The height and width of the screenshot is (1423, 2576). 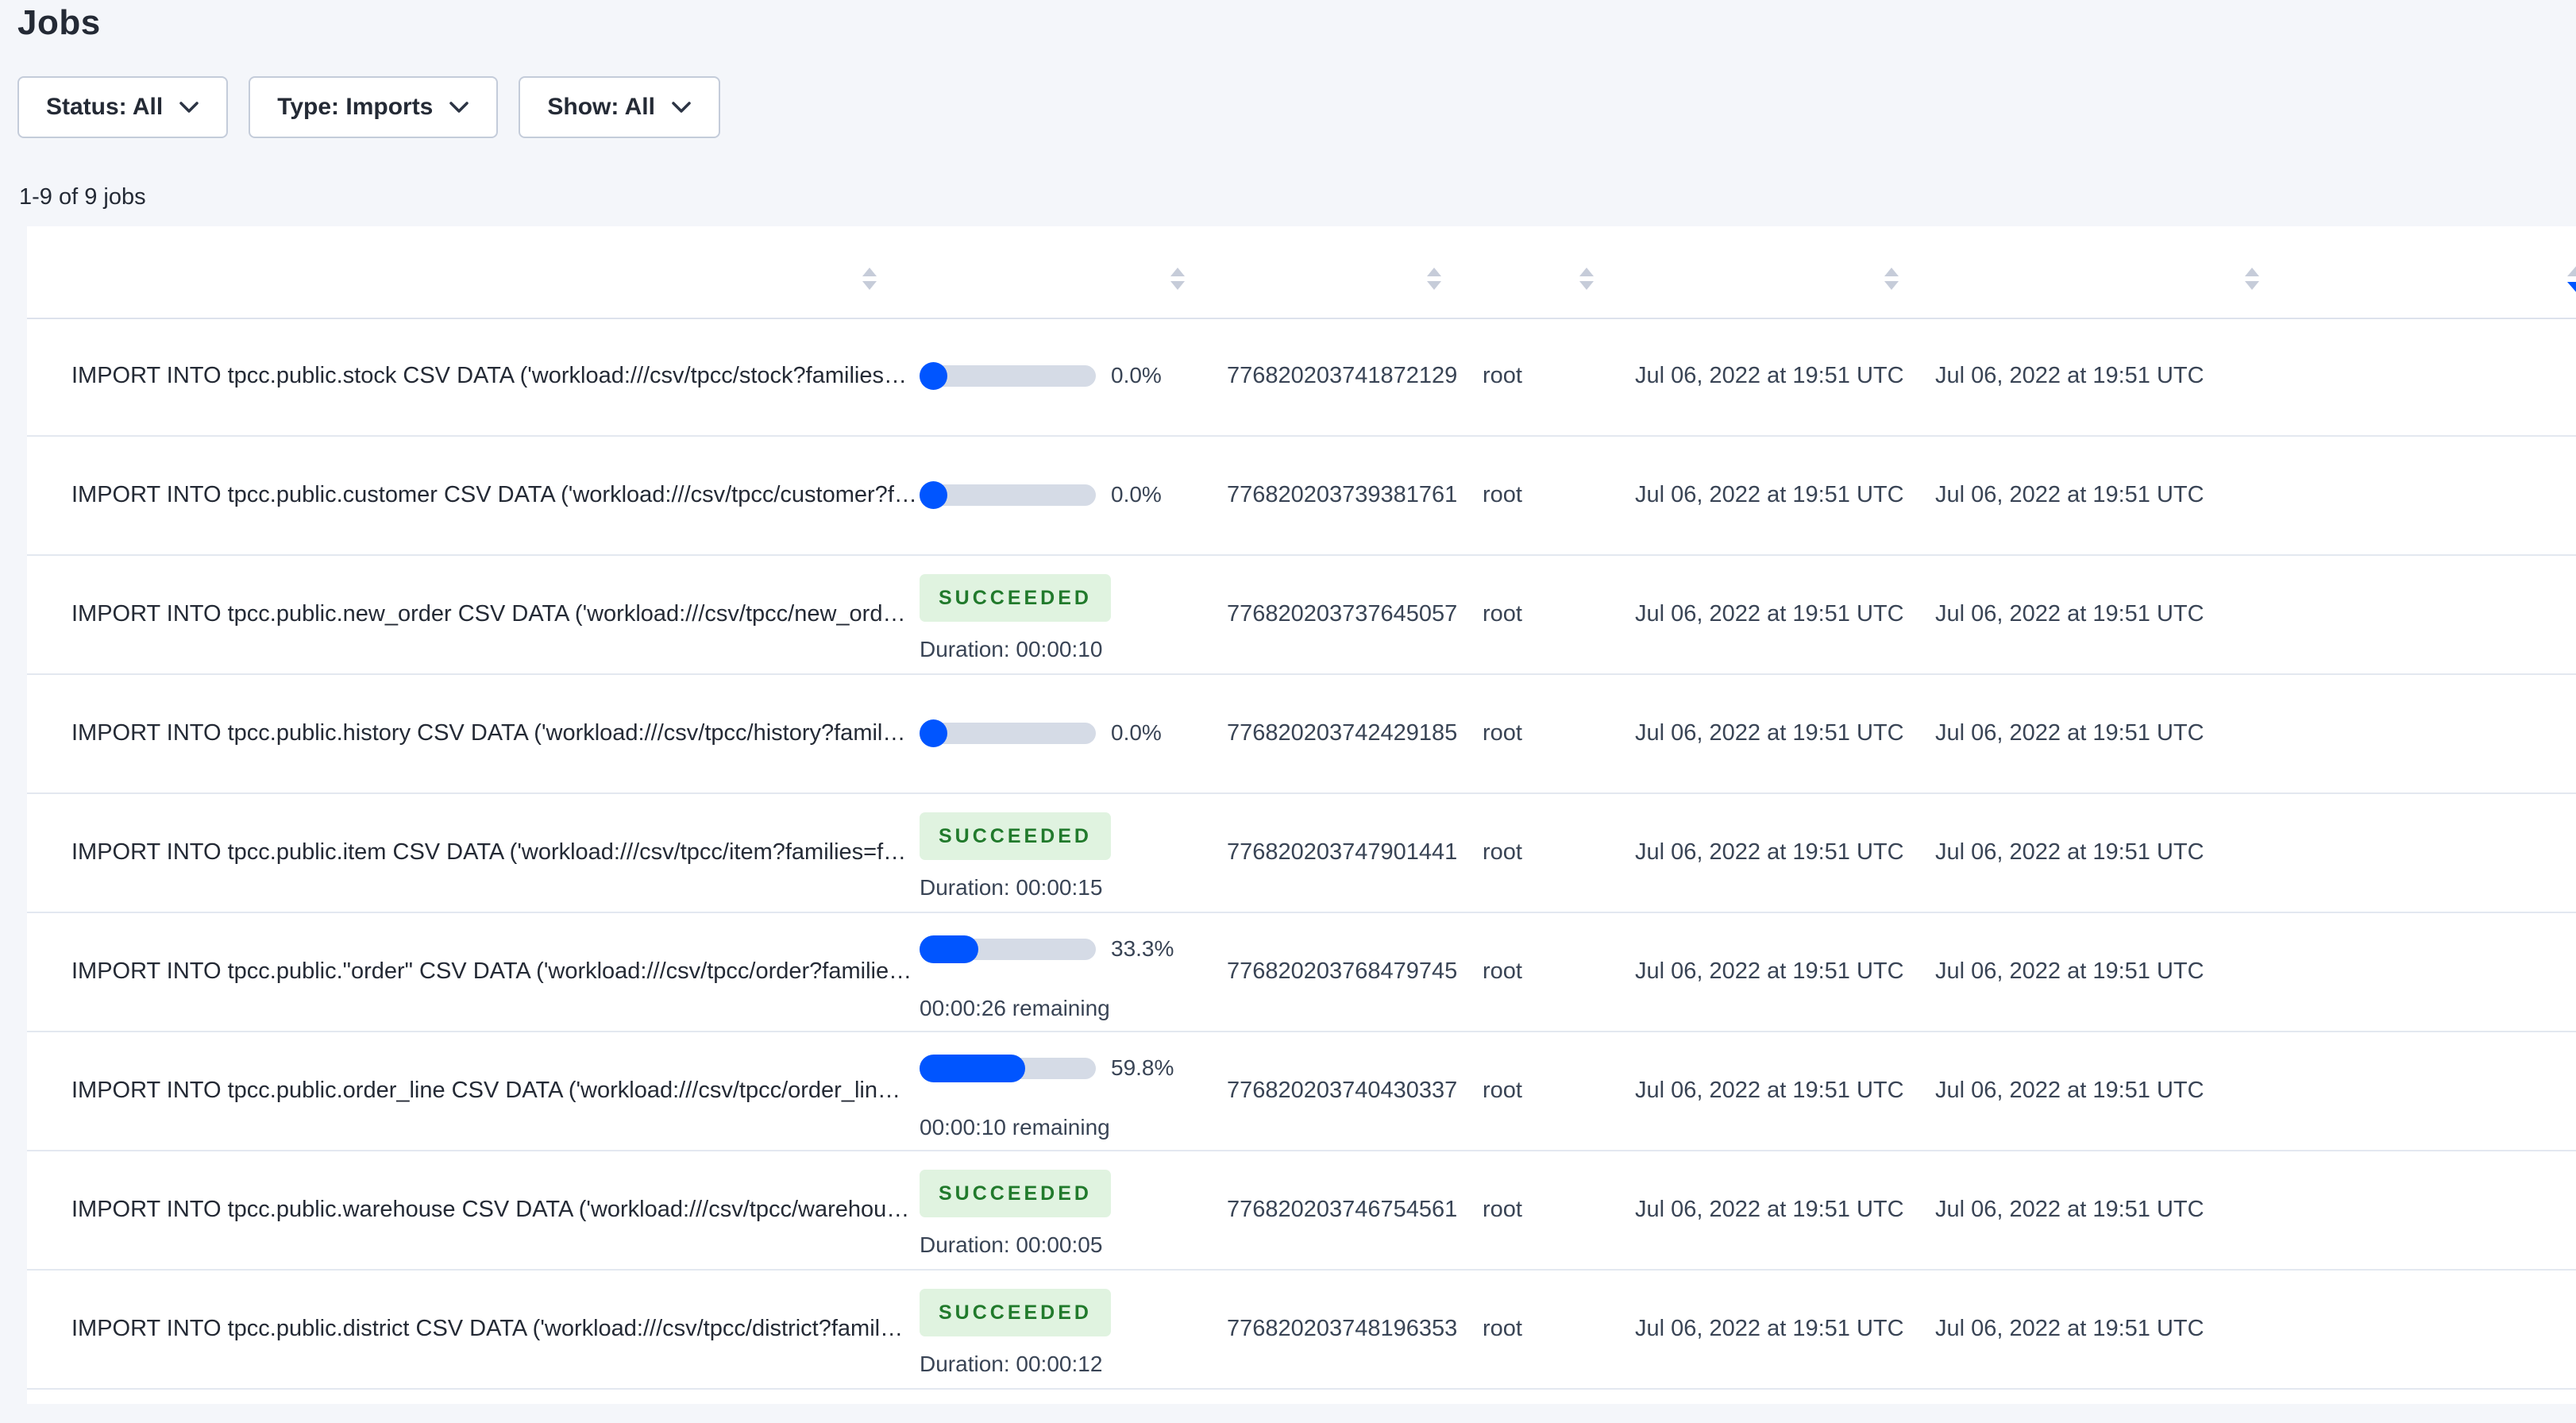 I want to click on type-filter-dropdown: Type: Imports, so click(x=374, y=107).